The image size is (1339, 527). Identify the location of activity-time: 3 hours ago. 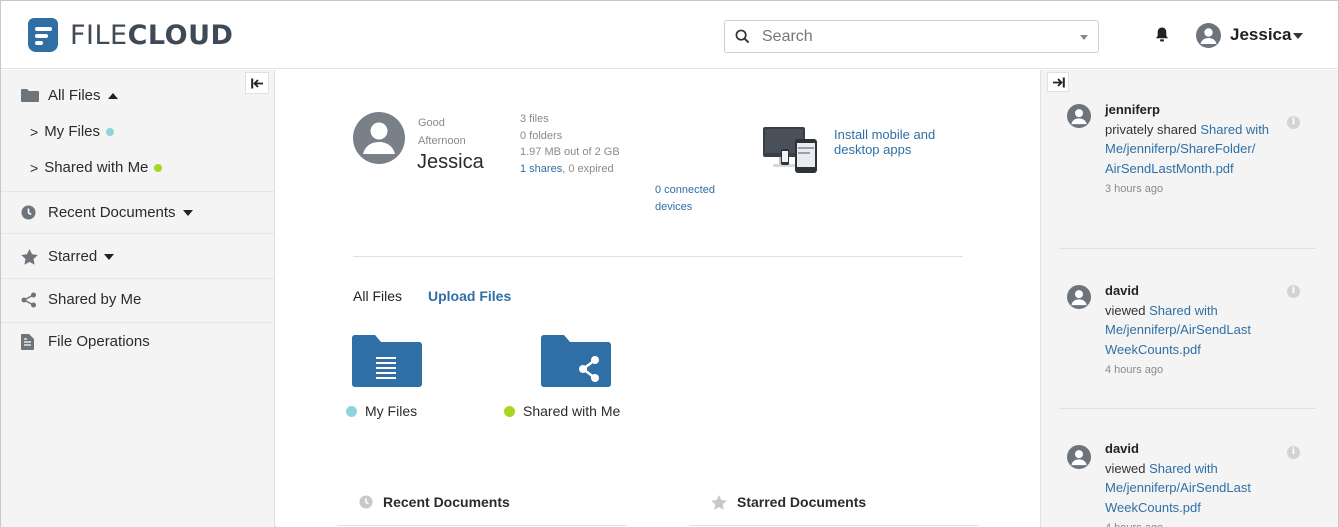
(1134, 189).